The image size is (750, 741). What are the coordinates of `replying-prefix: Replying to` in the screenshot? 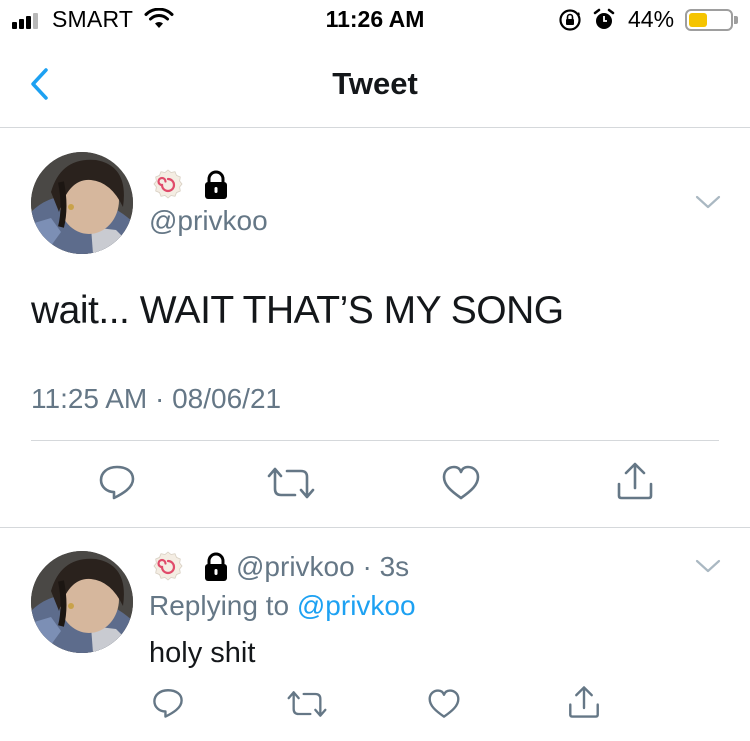 It's located at (223, 605).